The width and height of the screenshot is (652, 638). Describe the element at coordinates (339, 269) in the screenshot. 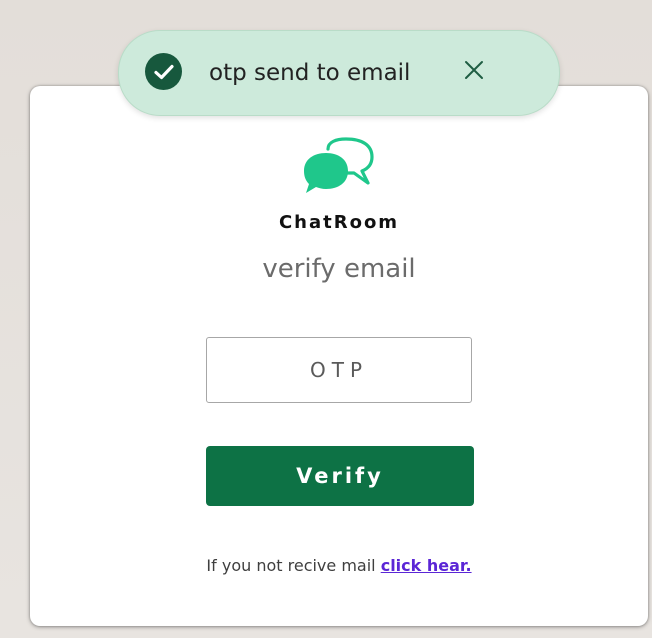

I see `page-subtitle: verify email` at that location.